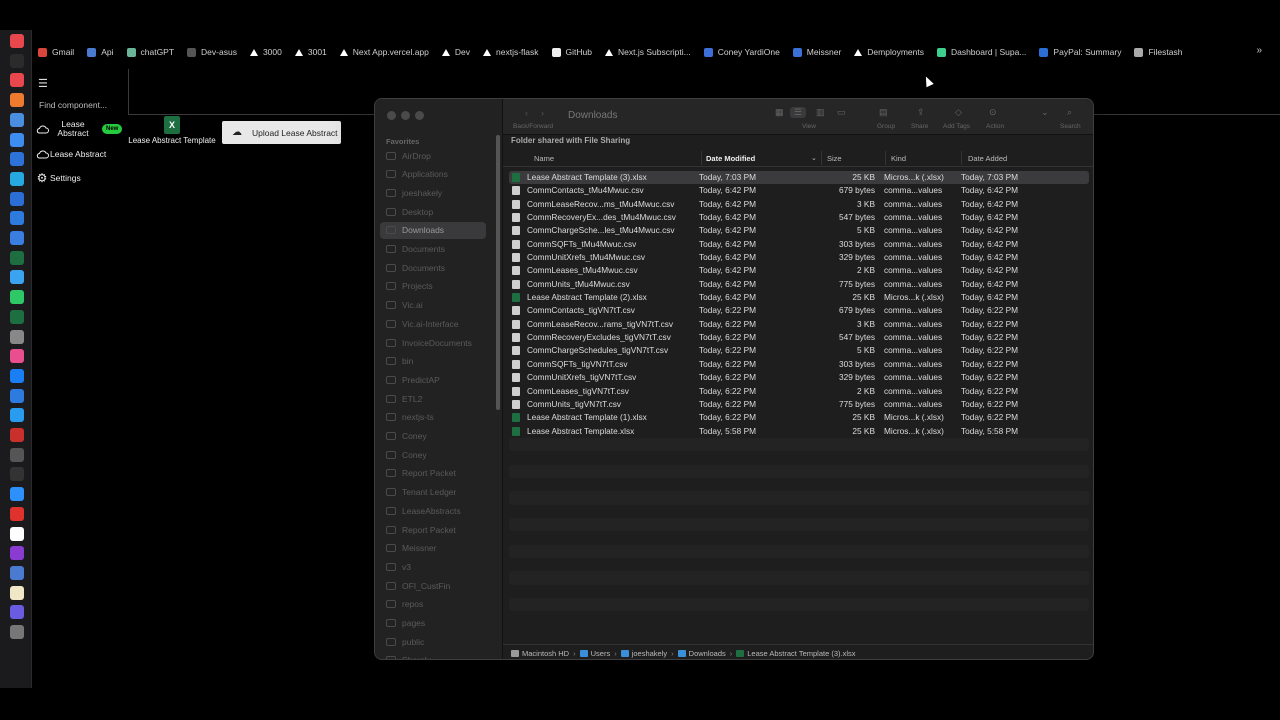  Describe the element at coordinates (741, 52) in the screenshot. I see `bookmark-item: Coney YardiOne` at that location.